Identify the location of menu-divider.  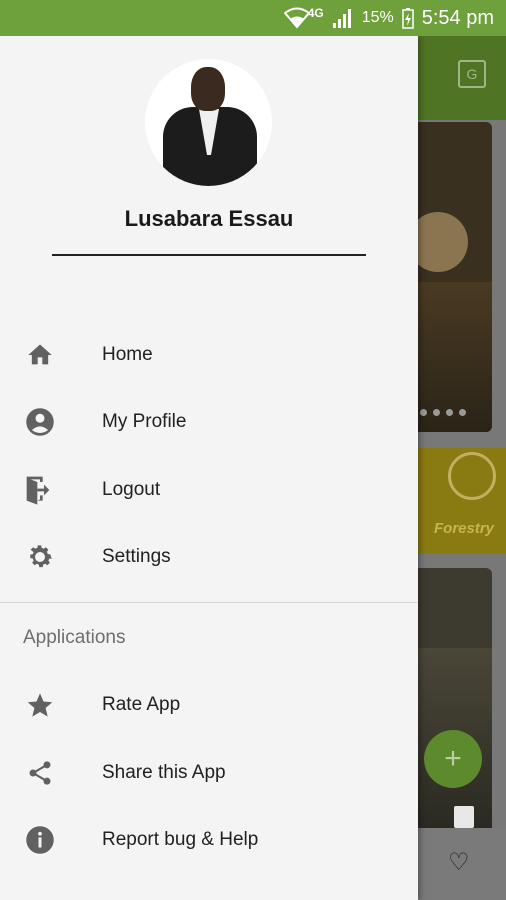
(209, 602).